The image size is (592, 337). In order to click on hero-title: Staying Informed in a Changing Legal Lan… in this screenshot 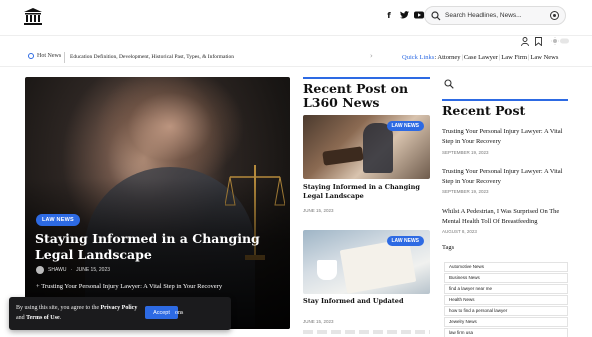, I will do `click(155, 247)`.